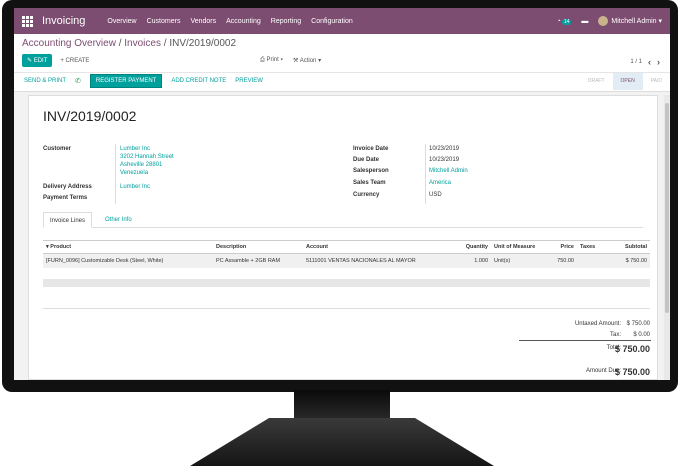  Describe the element at coordinates (332, 21) in the screenshot. I see `menu-configuration: Configuration` at that location.